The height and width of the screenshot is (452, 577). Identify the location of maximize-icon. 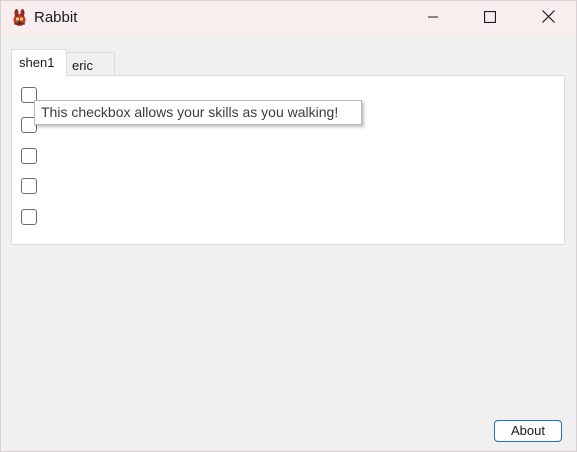
(490, 19).